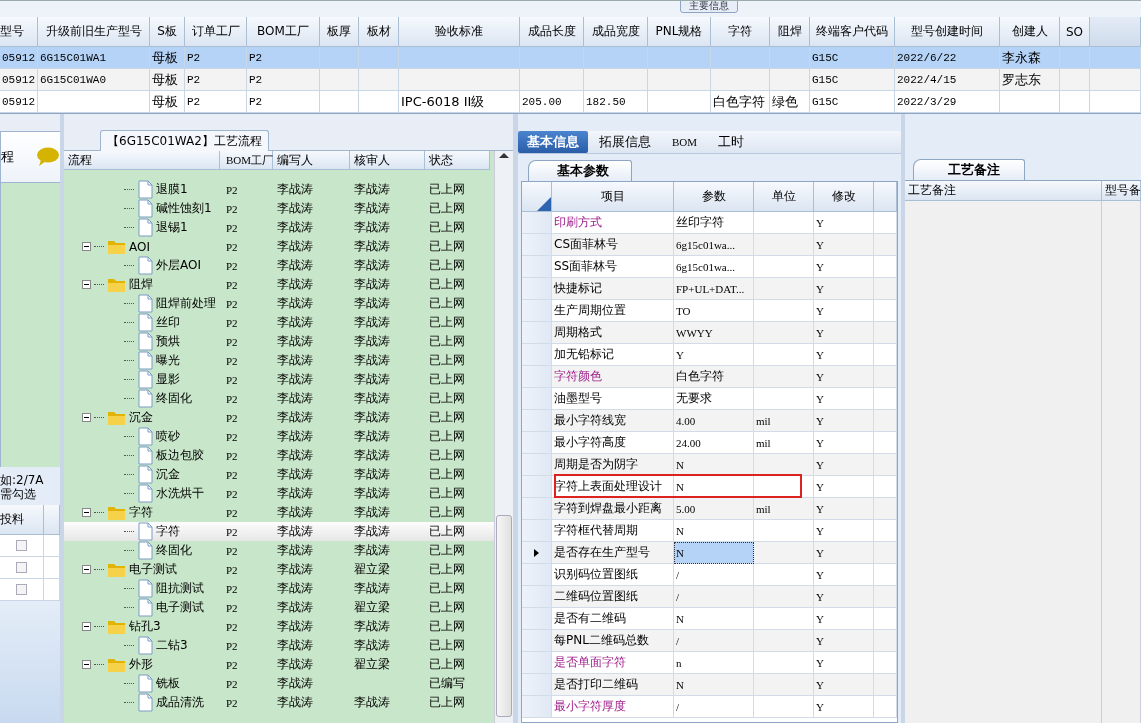  I want to click on header-filler, so click(885, 197).